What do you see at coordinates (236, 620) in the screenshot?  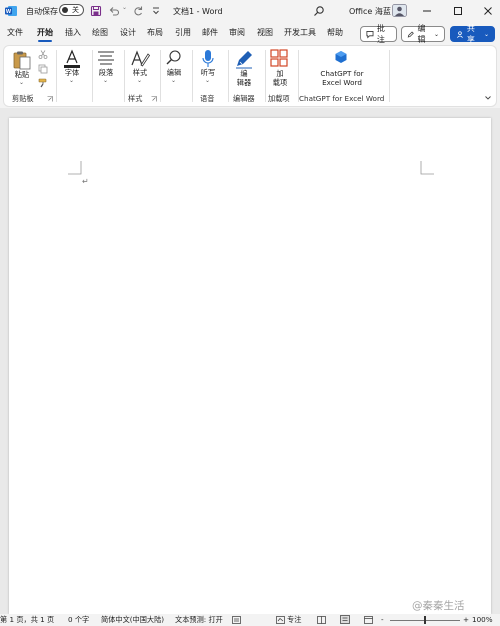 I see `accessibility-icon` at bounding box center [236, 620].